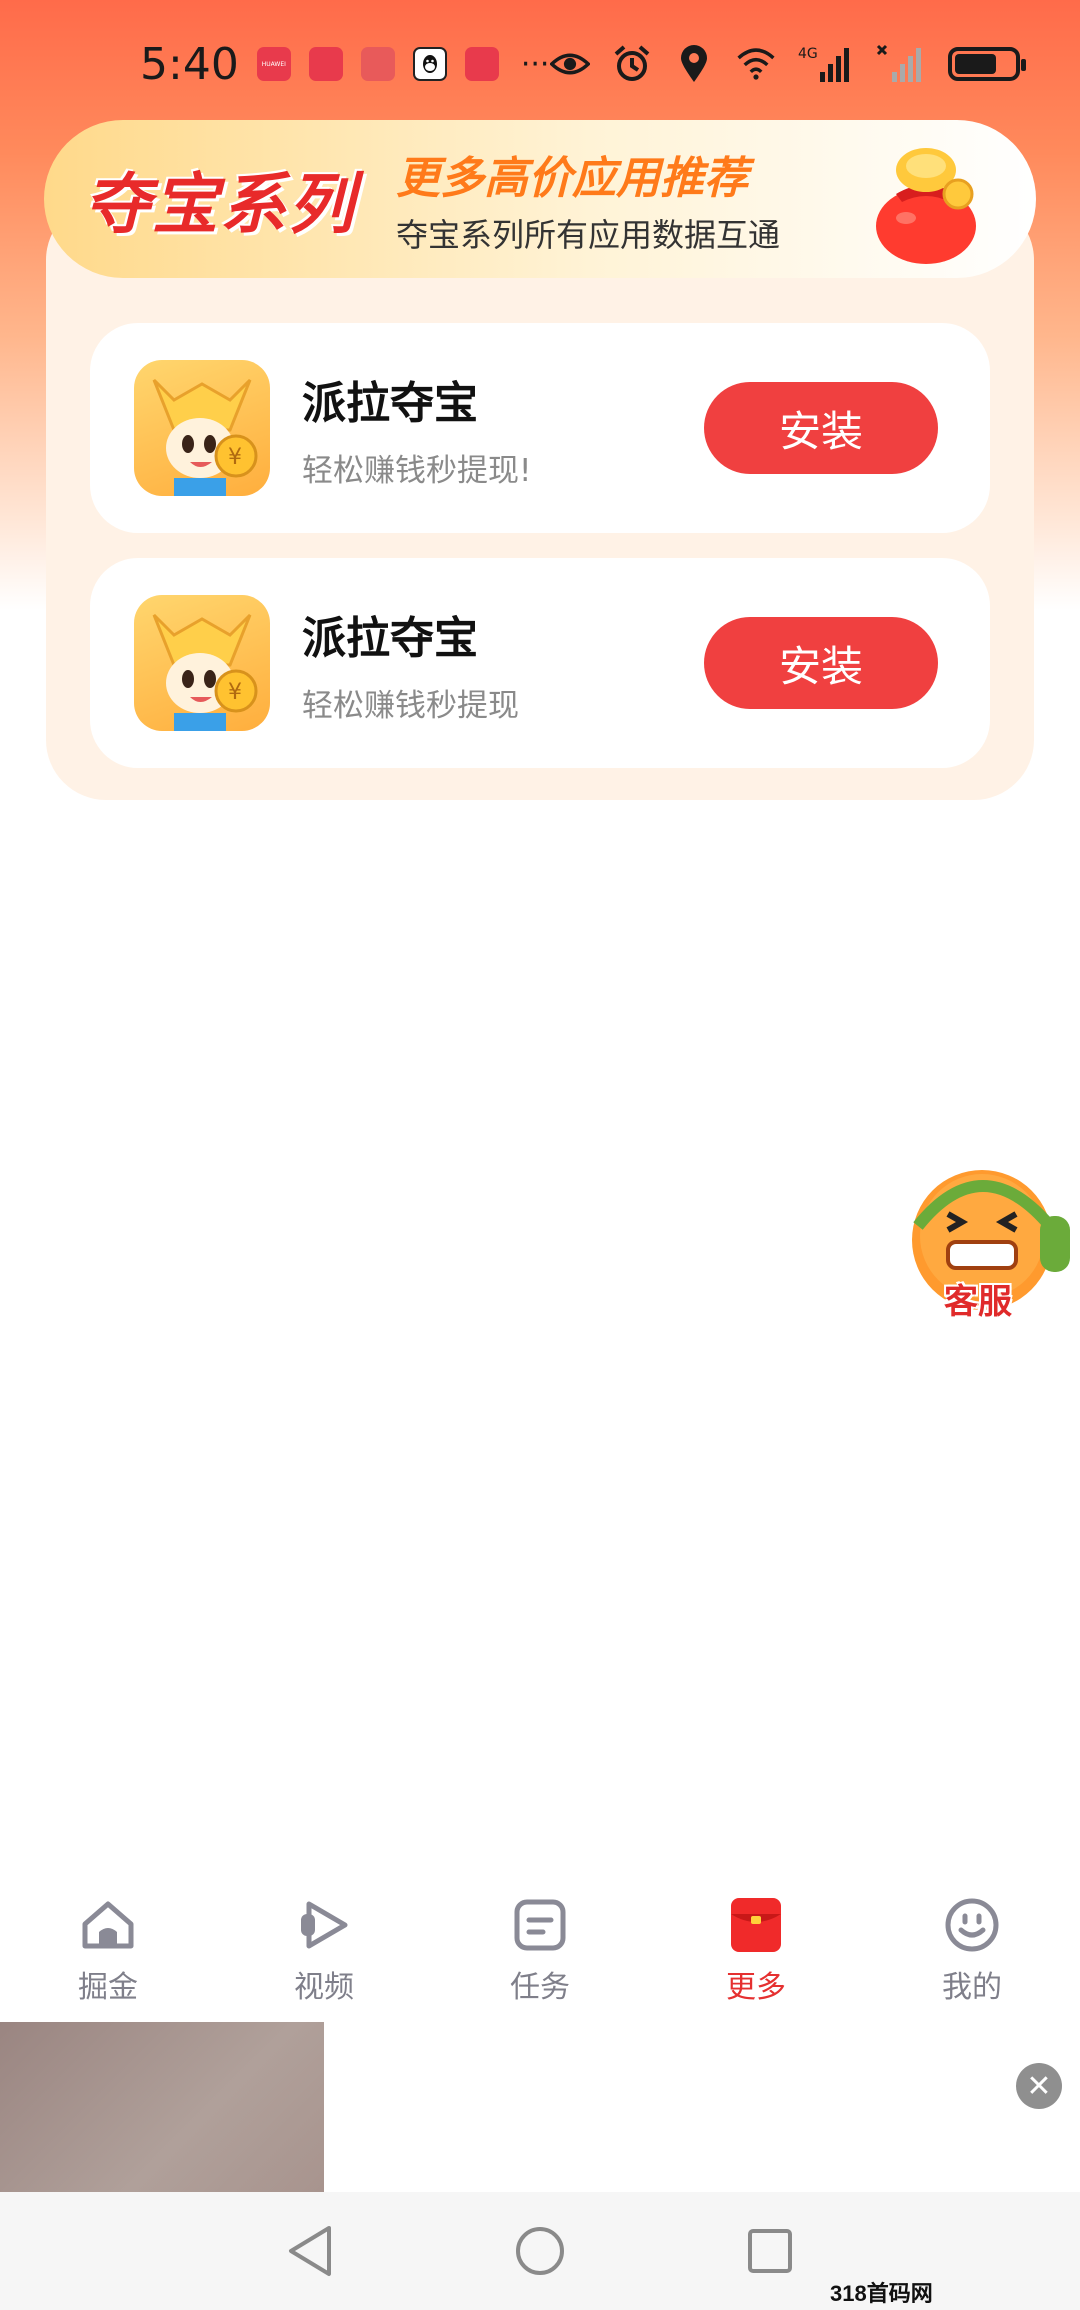  Describe the element at coordinates (570, 64) in the screenshot. I see `eye-icon` at that location.